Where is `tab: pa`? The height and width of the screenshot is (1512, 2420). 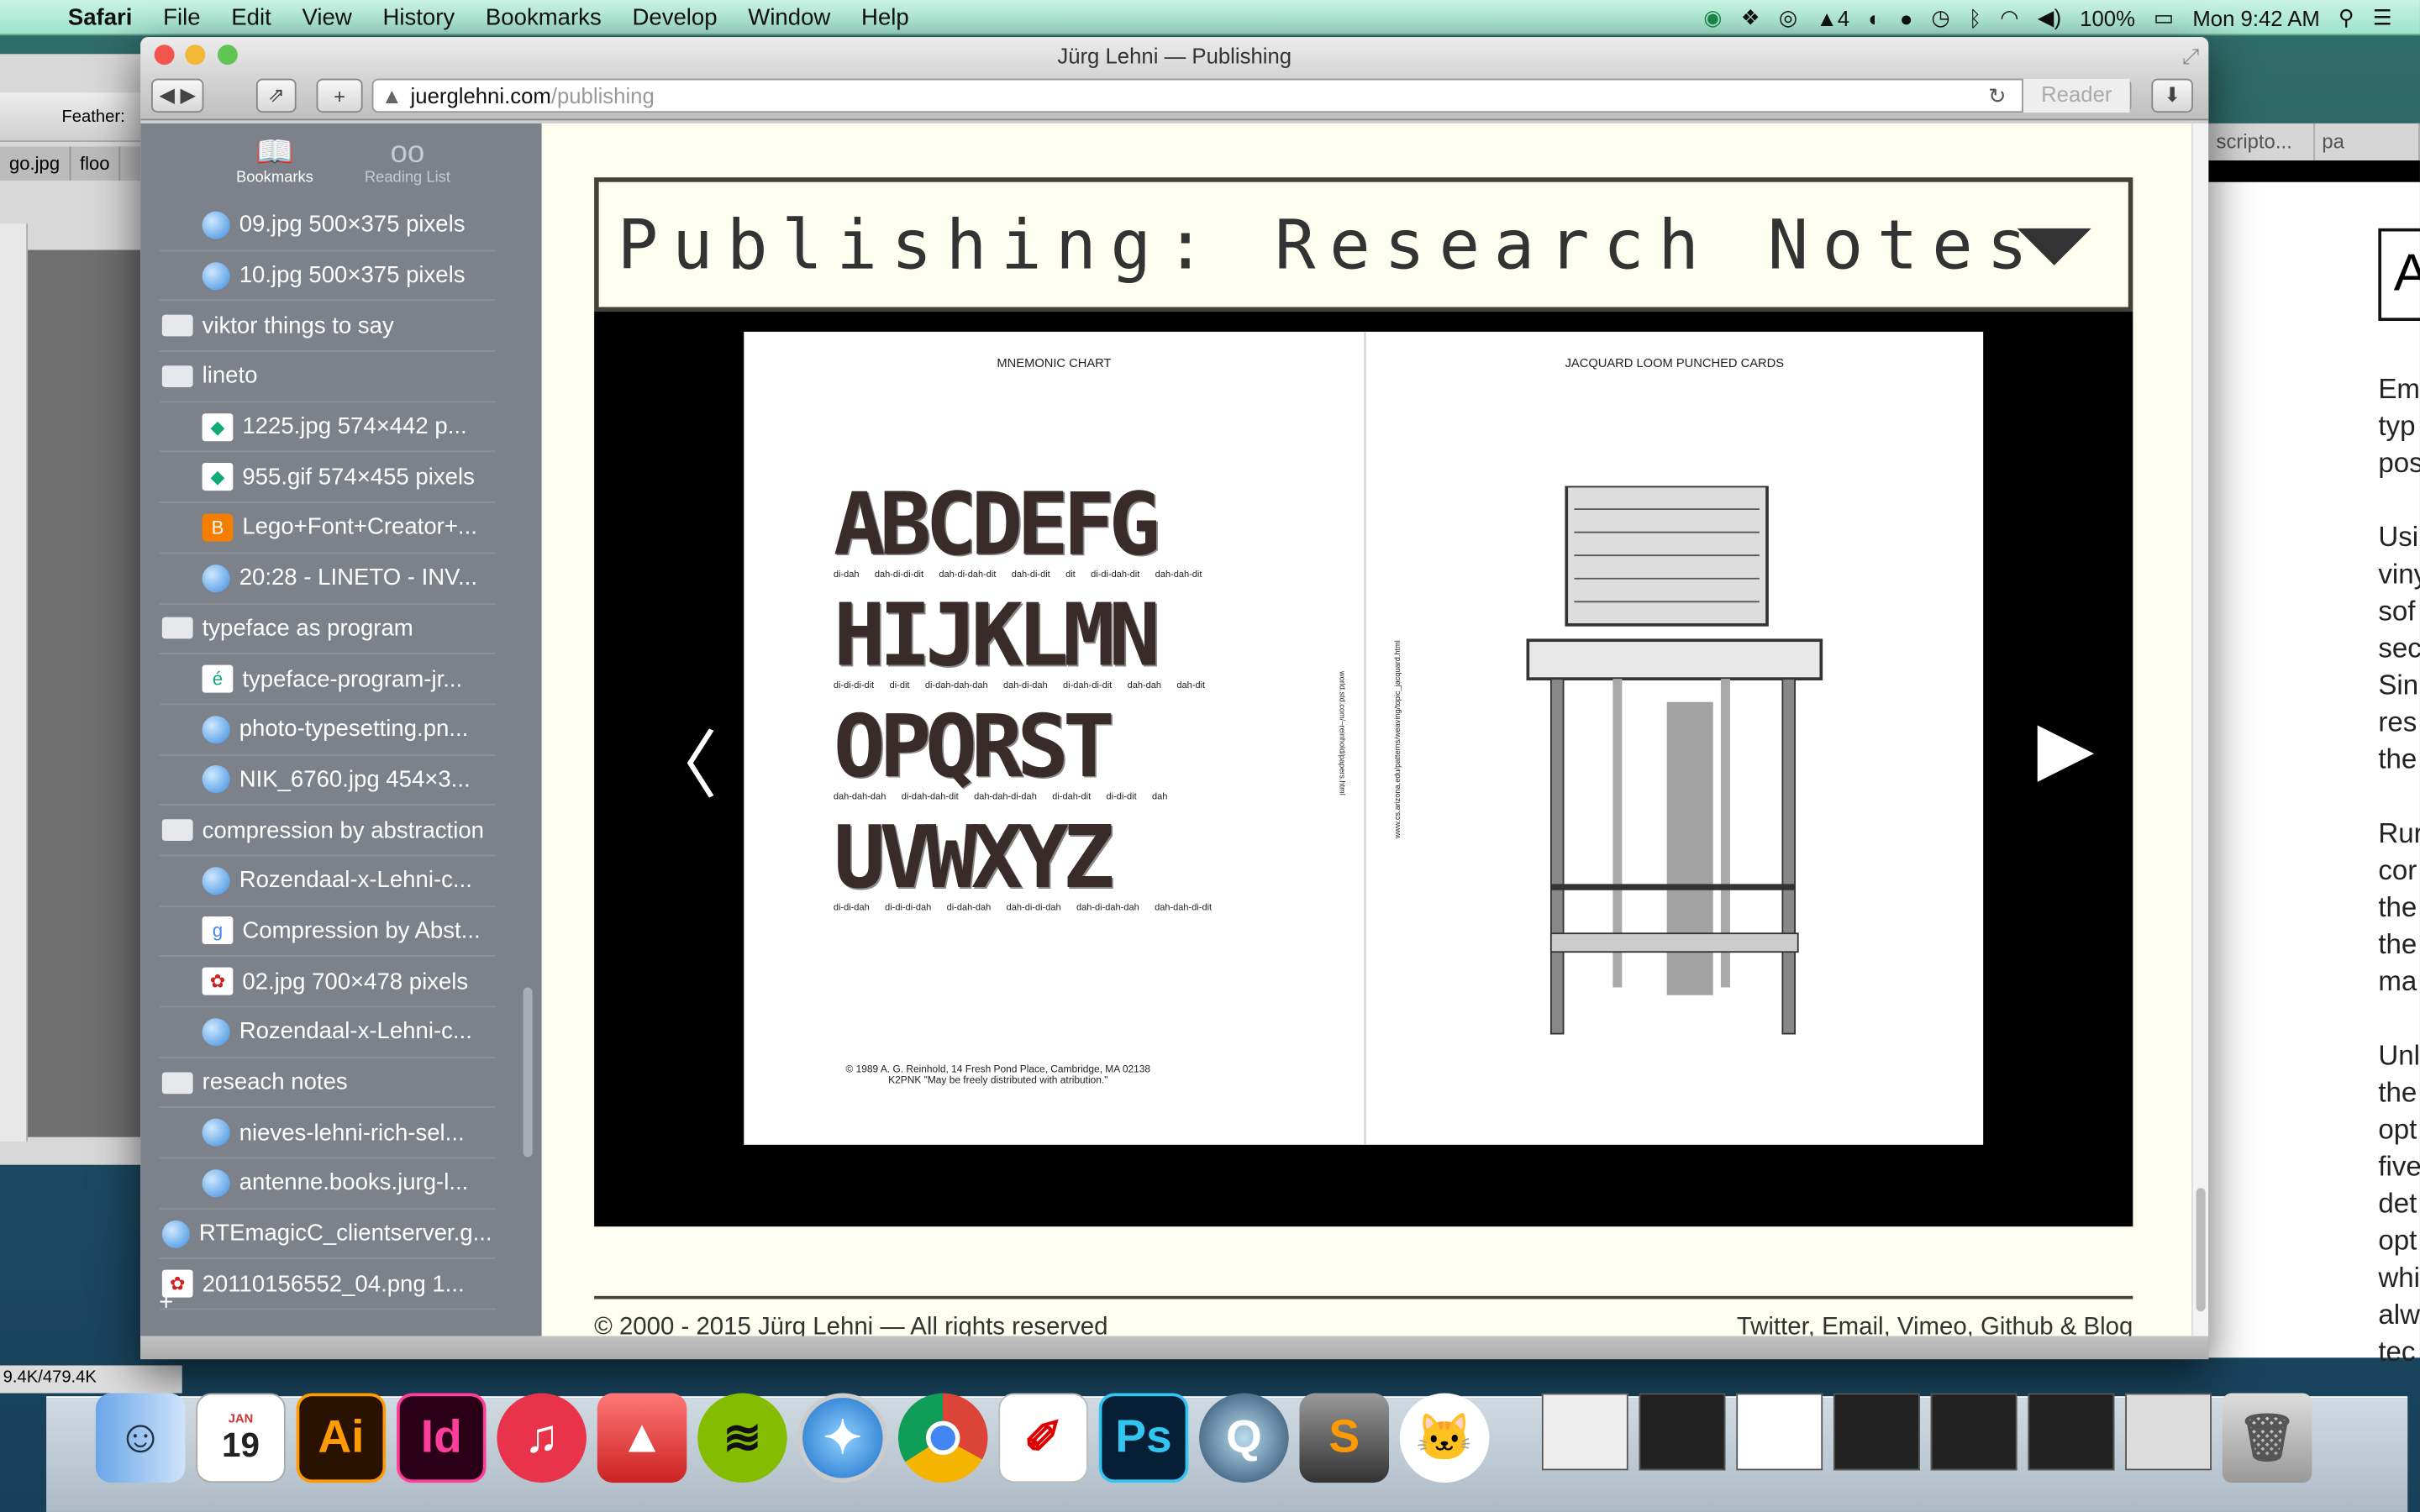 tab: pa is located at coordinates (2367, 142).